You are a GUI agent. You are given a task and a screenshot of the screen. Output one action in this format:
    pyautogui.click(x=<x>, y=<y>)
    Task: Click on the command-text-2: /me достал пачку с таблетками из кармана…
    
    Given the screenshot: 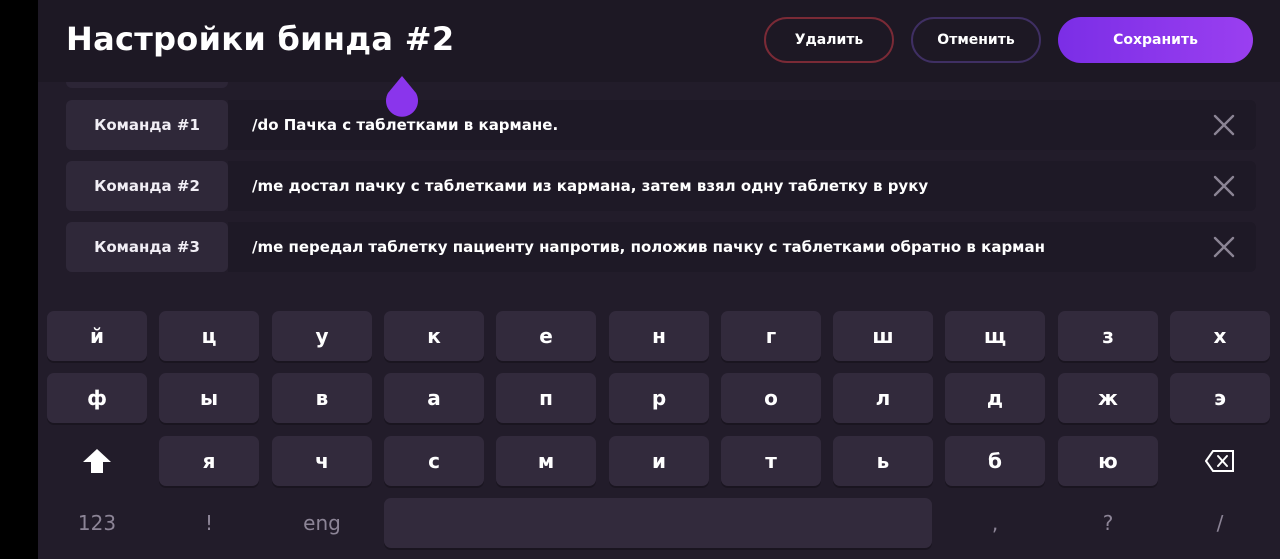 What is the action you would take?
    pyautogui.click(x=590, y=186)
    